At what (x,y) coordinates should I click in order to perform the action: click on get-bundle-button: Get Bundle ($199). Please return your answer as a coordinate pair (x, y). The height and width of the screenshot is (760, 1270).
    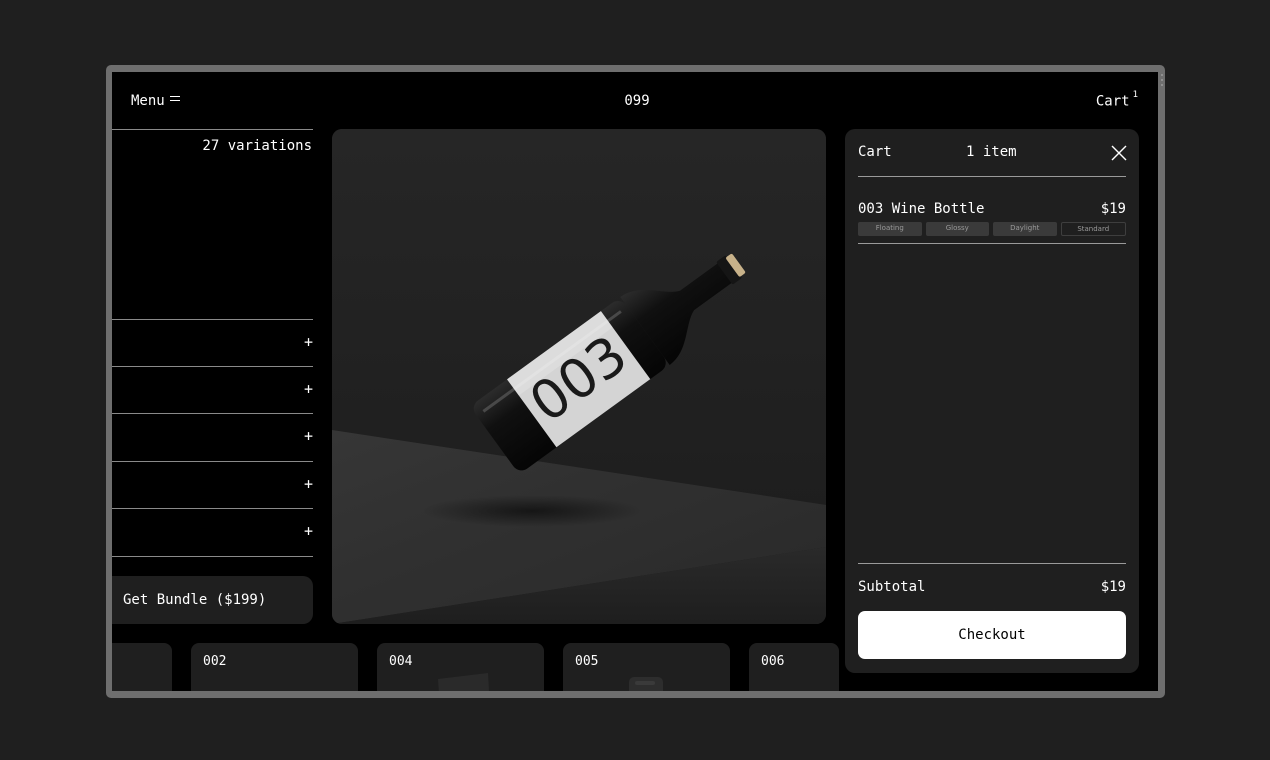
    Looking at the image, I should click on (212, 600).